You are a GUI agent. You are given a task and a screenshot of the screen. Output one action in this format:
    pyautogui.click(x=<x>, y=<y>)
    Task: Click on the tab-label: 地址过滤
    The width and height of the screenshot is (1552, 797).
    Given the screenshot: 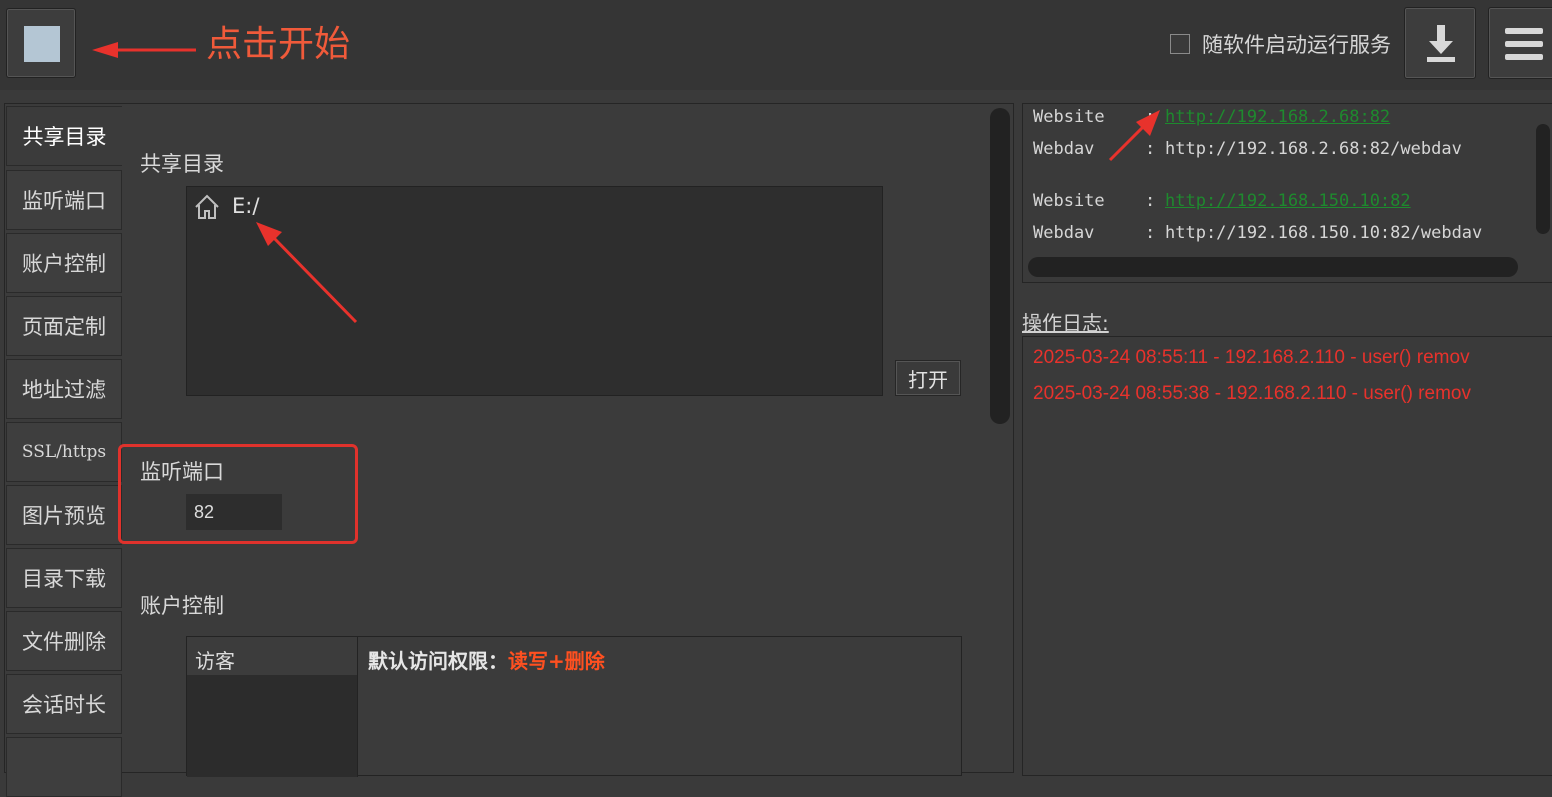 What is the action you would take?
    pyautogui.click(x=64, y=390)
    